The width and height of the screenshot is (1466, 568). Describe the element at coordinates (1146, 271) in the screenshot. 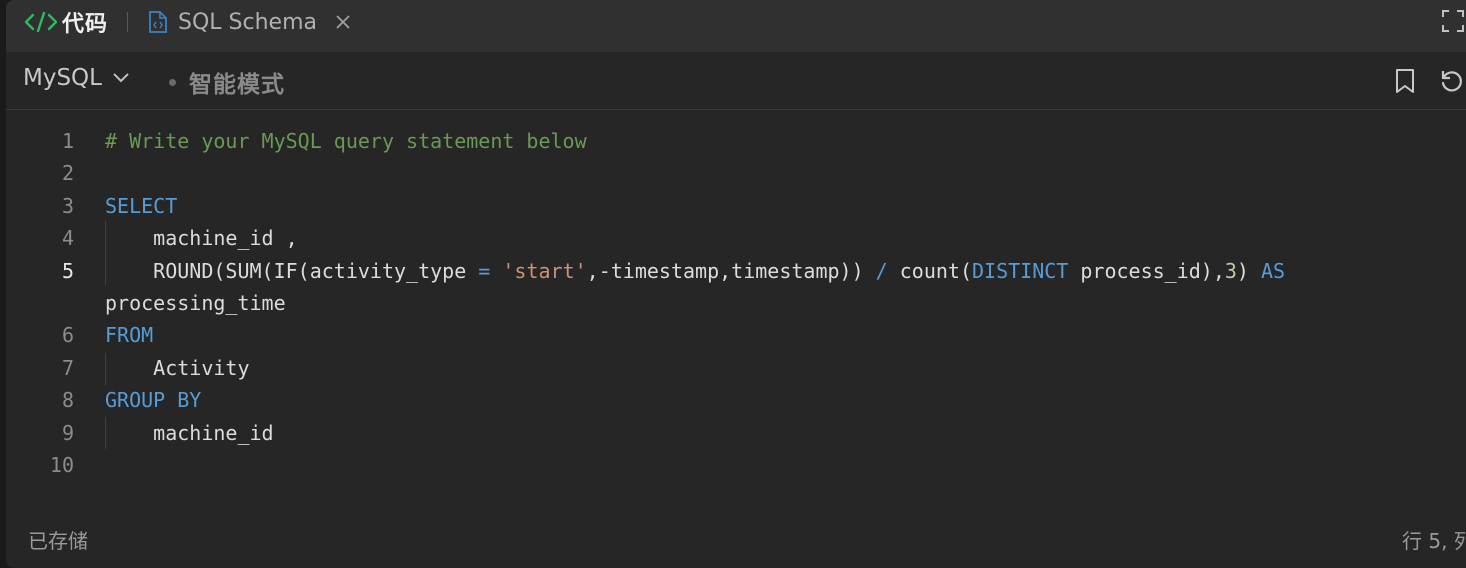

I see `code-token: process_id),` at that location.